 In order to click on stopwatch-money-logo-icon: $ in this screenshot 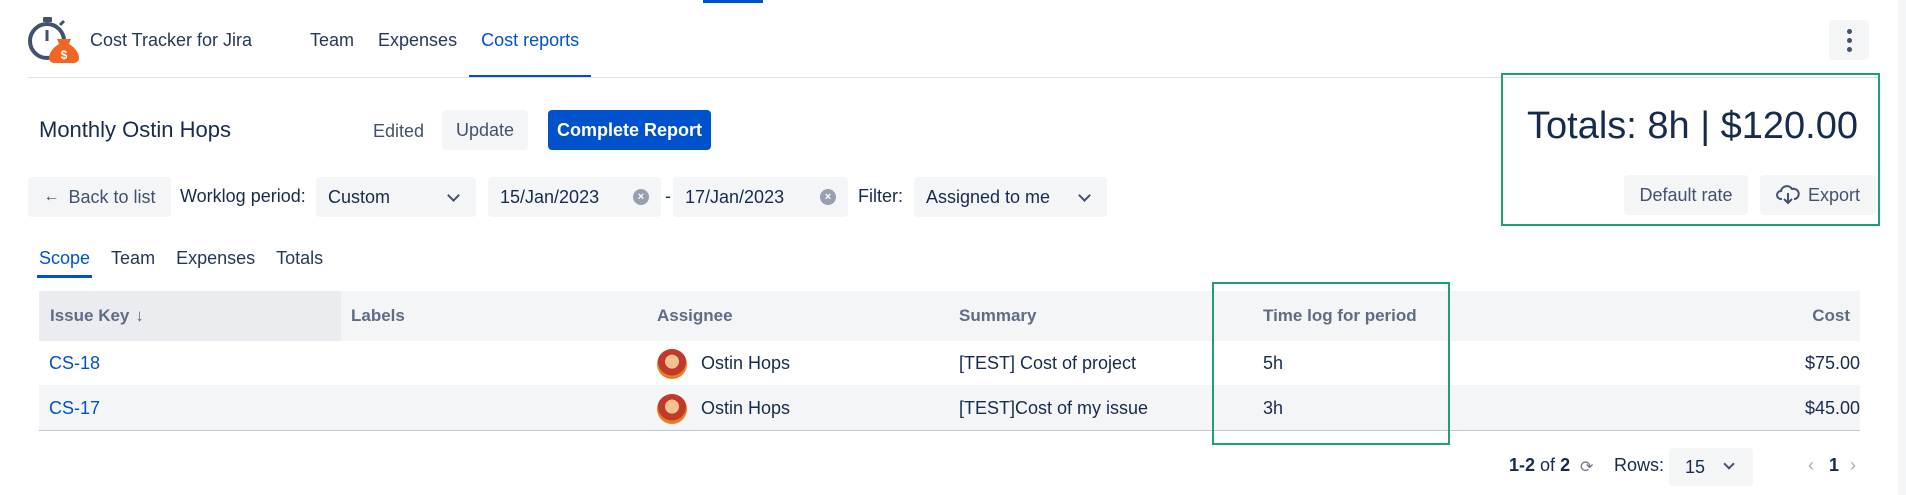, I will do `click(53, 40)`.